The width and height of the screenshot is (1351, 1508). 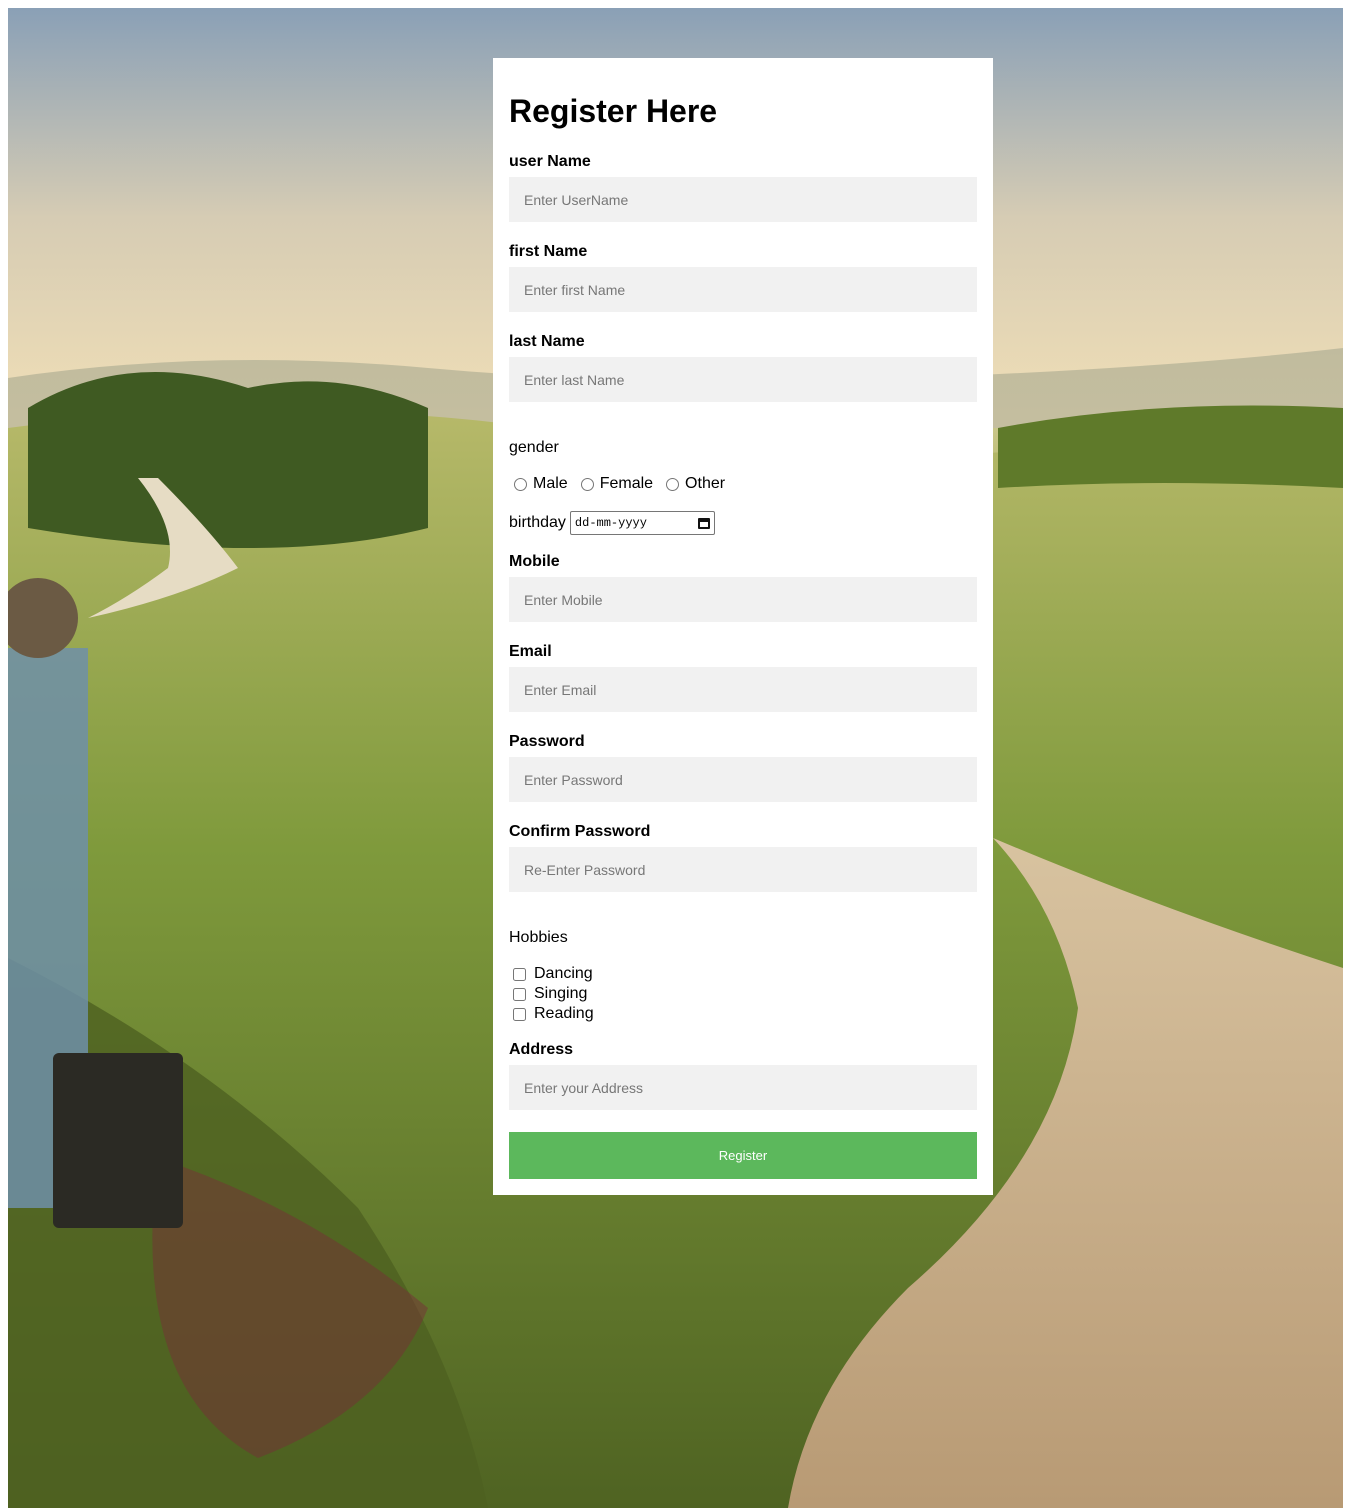 What do you see at coordinates (548, 251) in the screenshot?
I see `first-name-label: first Name` at bounding box center [548, 251].